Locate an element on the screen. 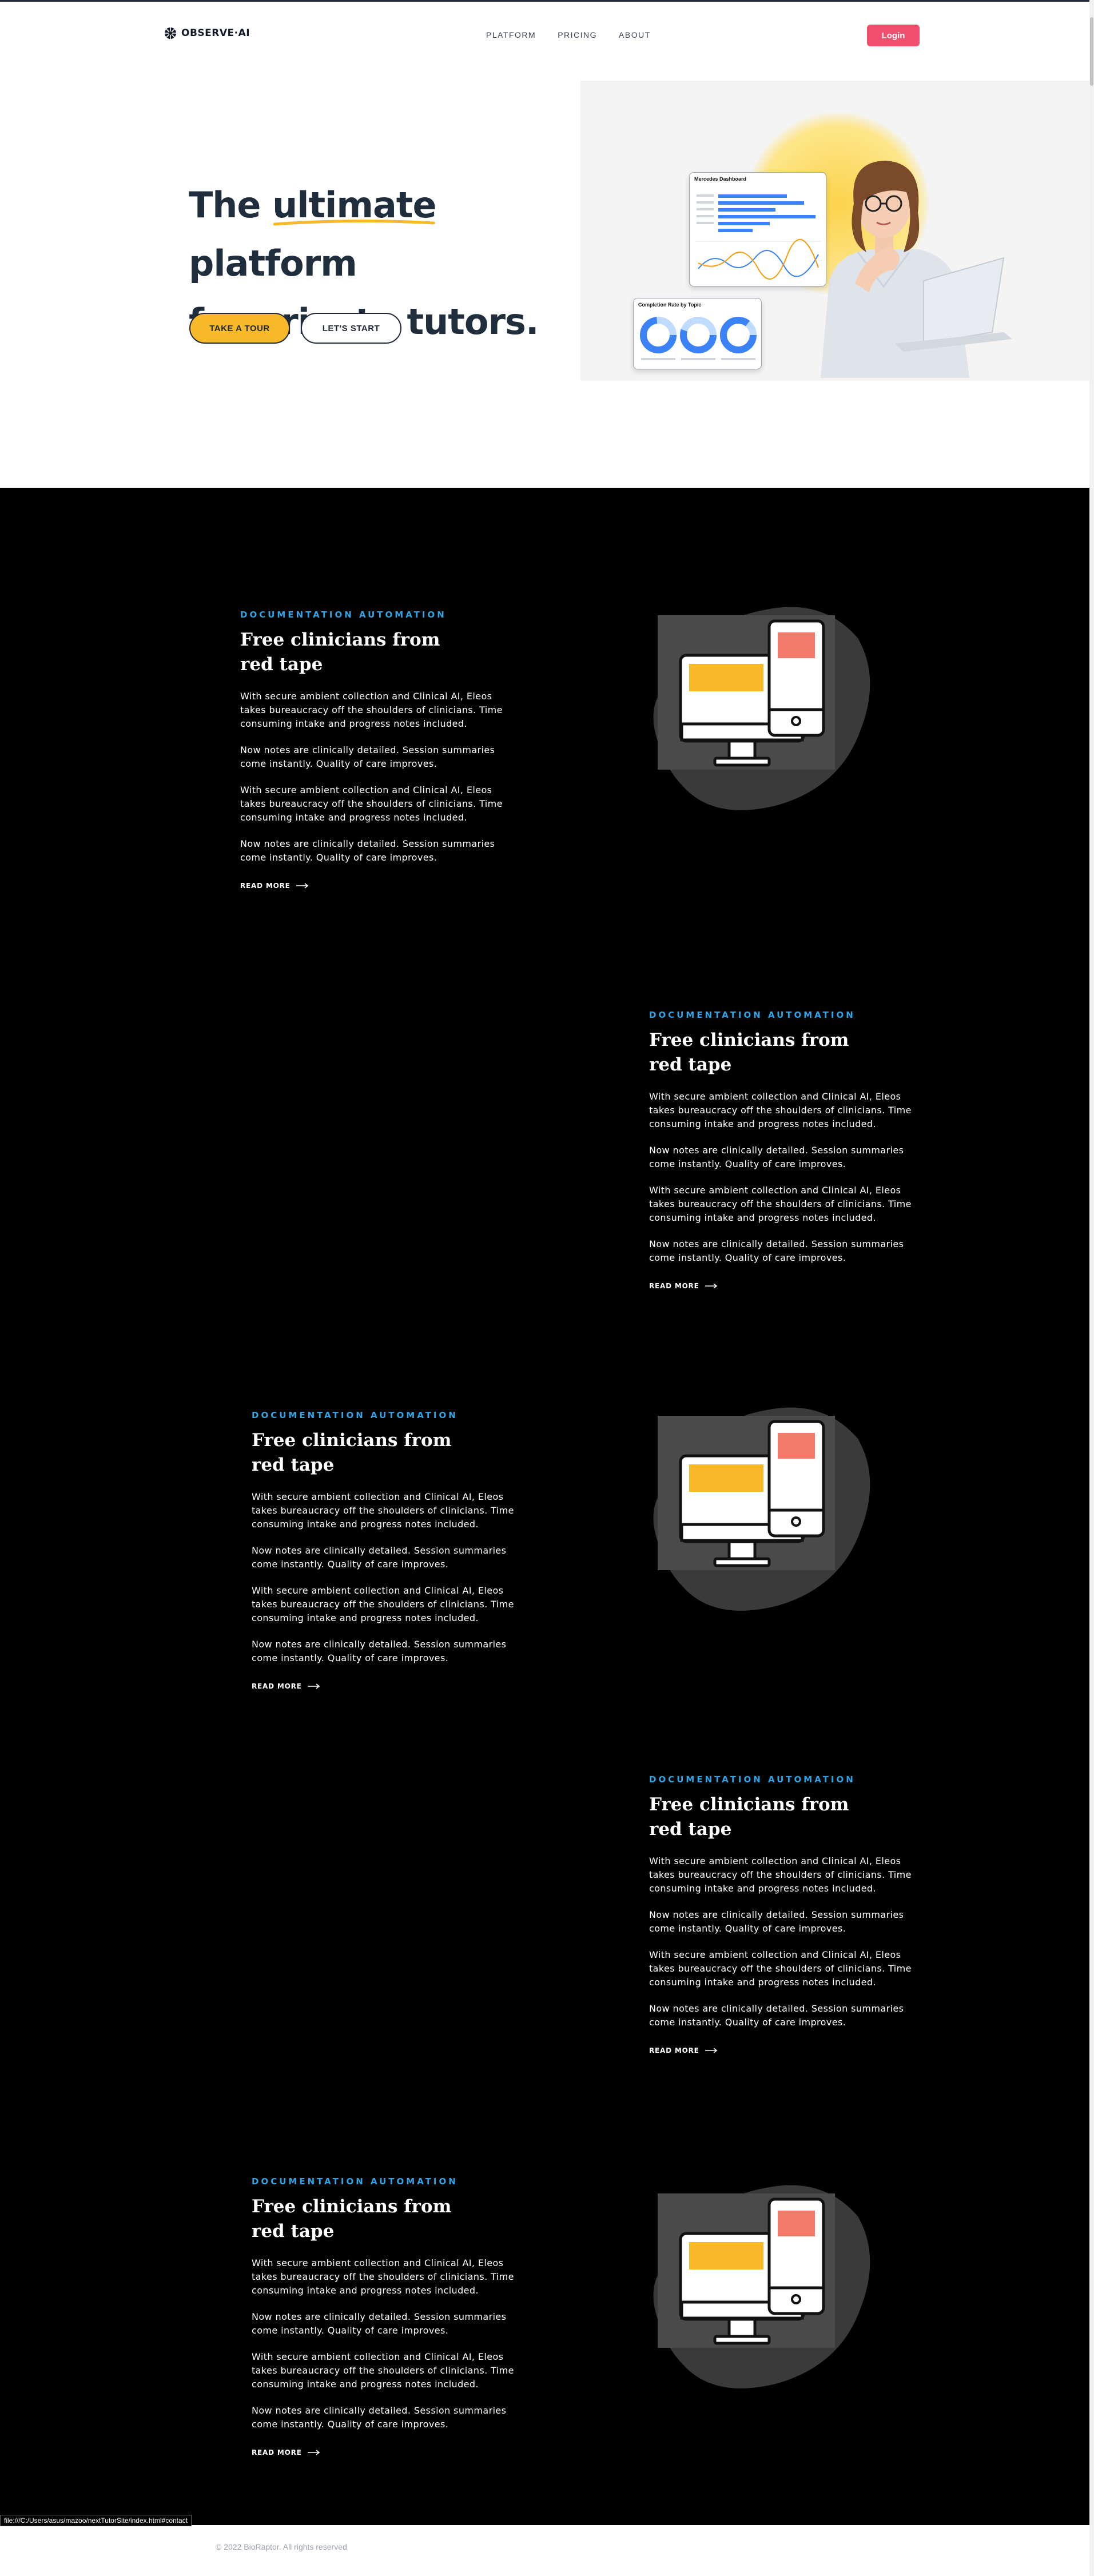  dashboard-card: Mercedes Dashboard is located at coordinates (757, 229).